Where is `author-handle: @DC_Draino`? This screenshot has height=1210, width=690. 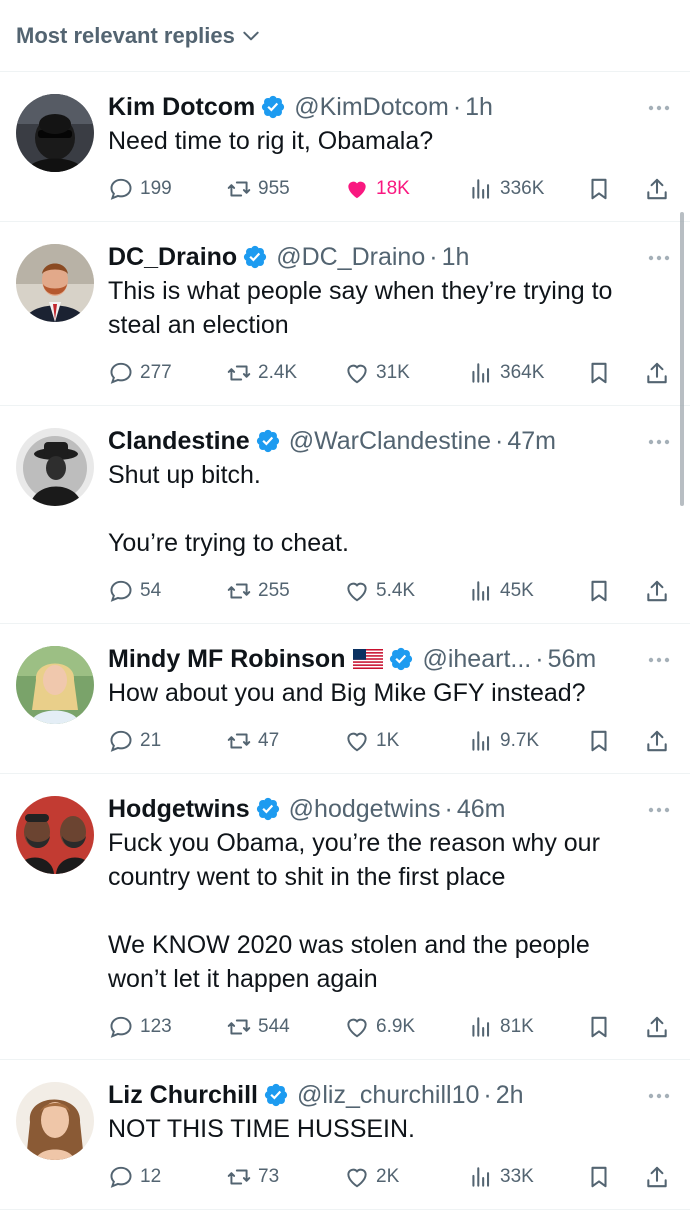
author-handle: @DC_Draino is located at coordinates (350, 257).